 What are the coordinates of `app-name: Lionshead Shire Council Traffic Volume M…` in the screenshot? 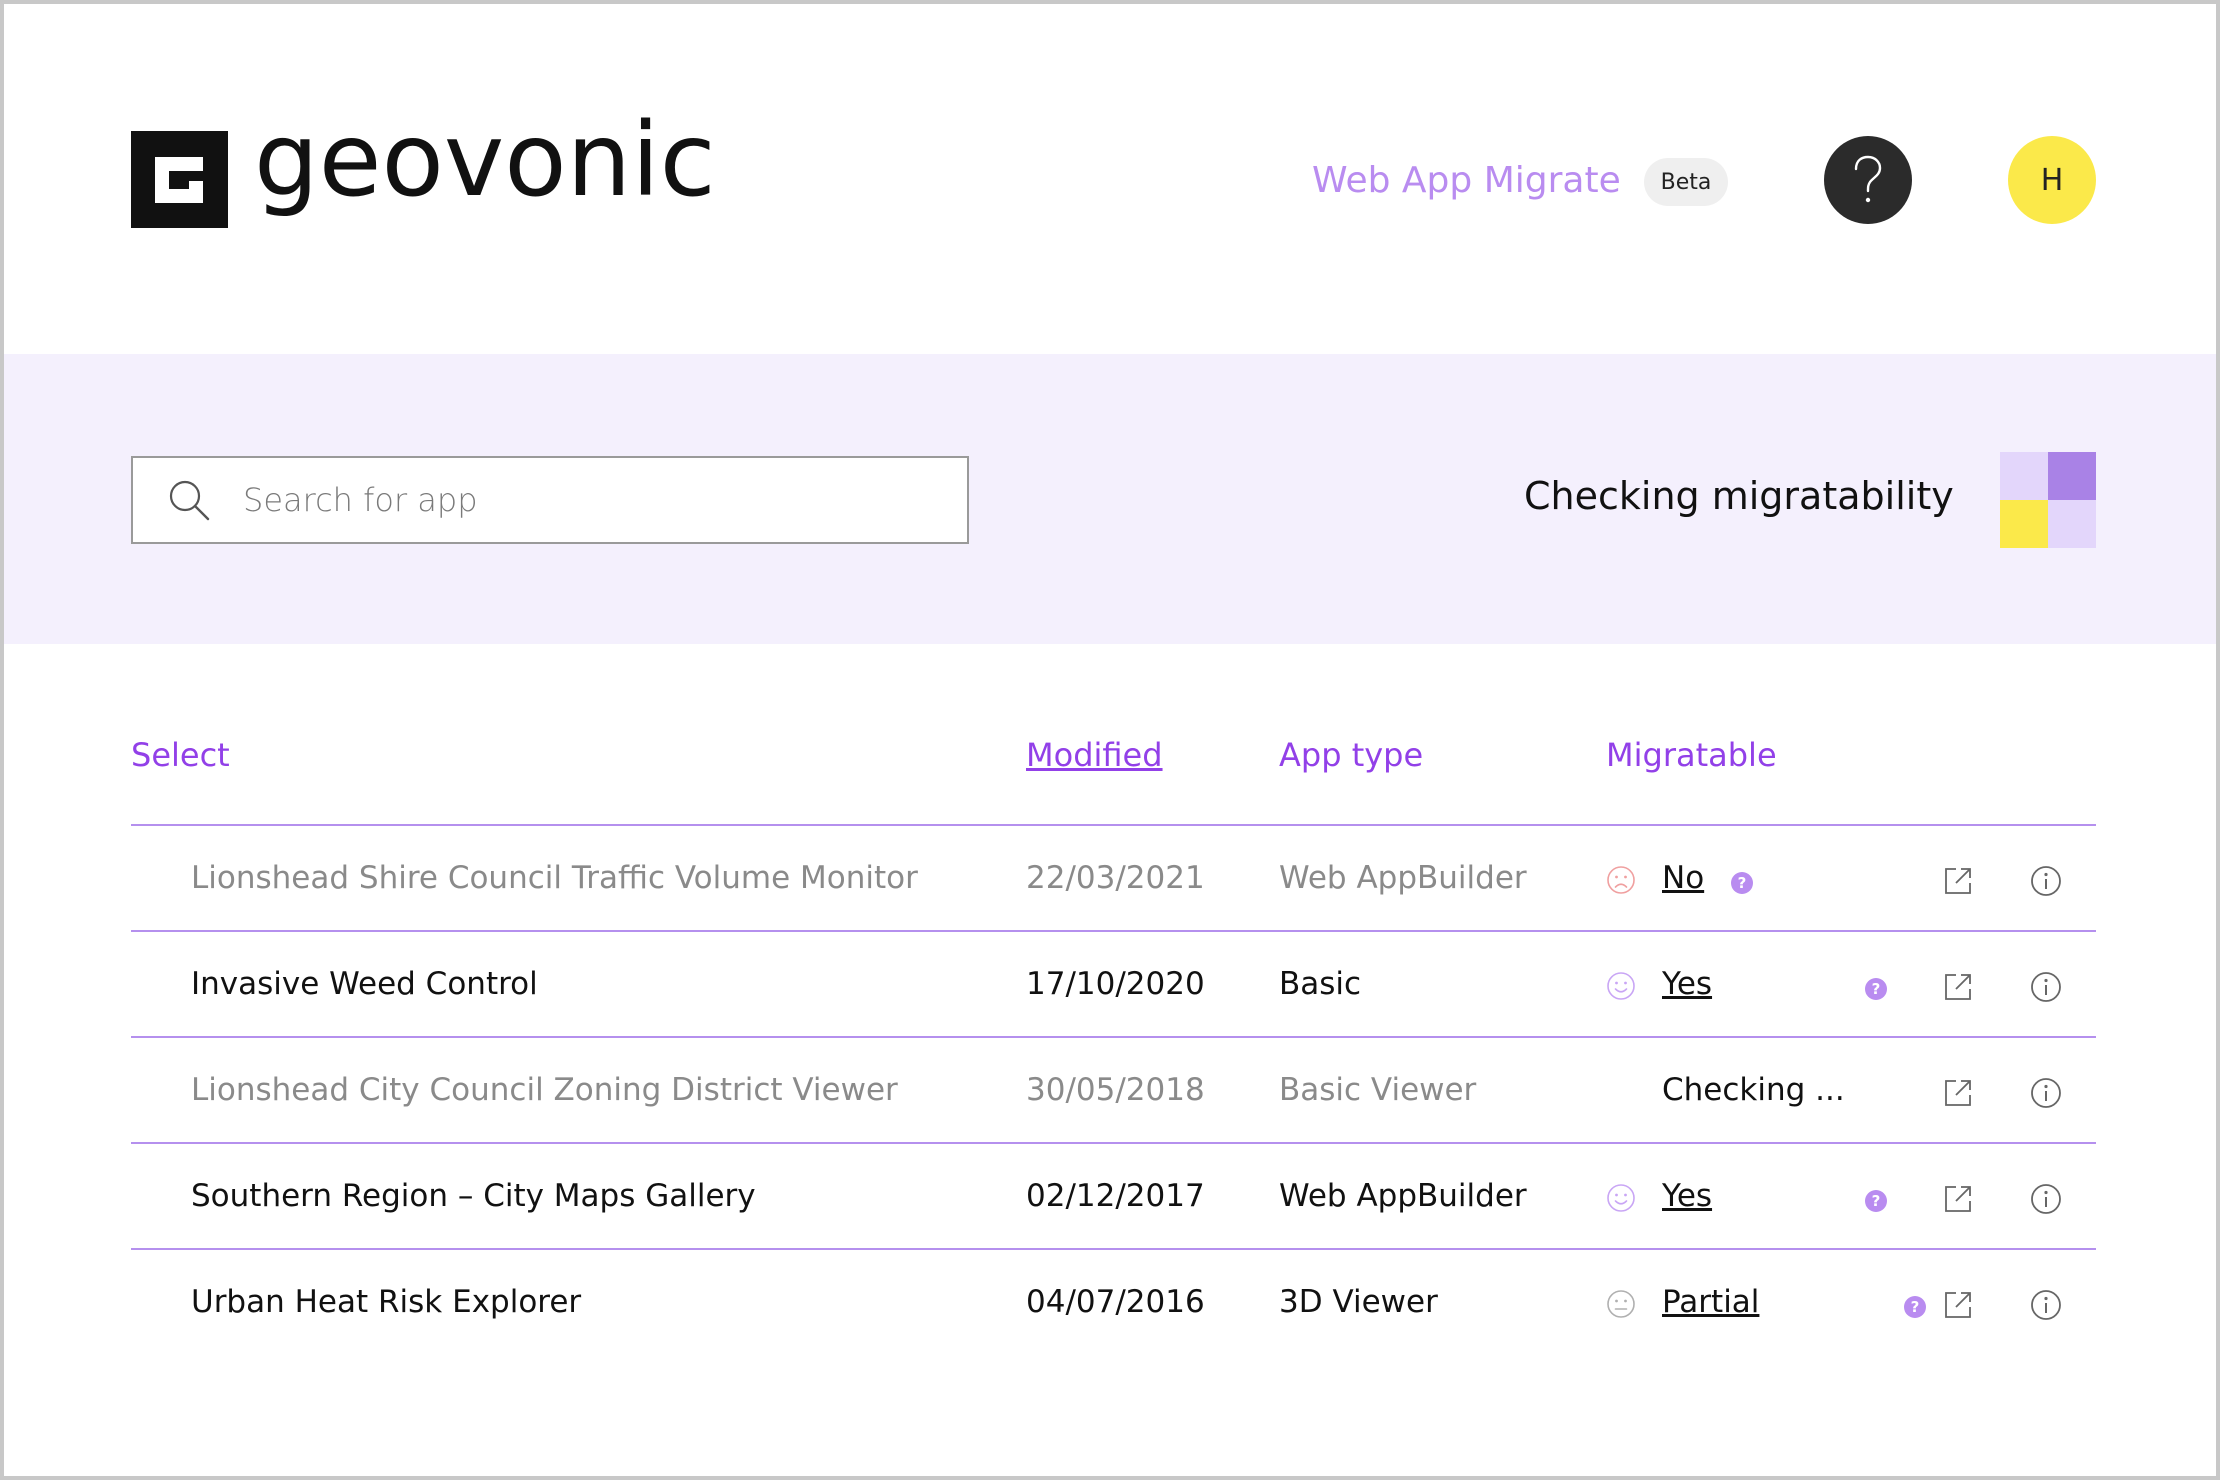 It's located at (554, 878).